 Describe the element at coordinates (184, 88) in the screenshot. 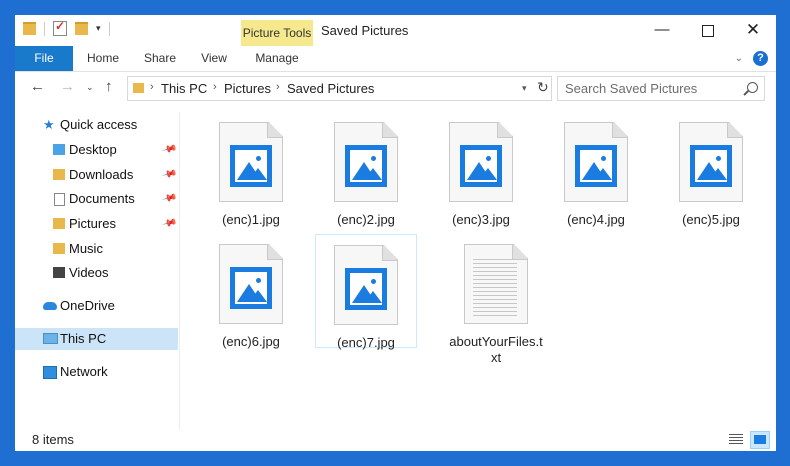

I see `breadcrumb-this-pc: This PC` at that location.